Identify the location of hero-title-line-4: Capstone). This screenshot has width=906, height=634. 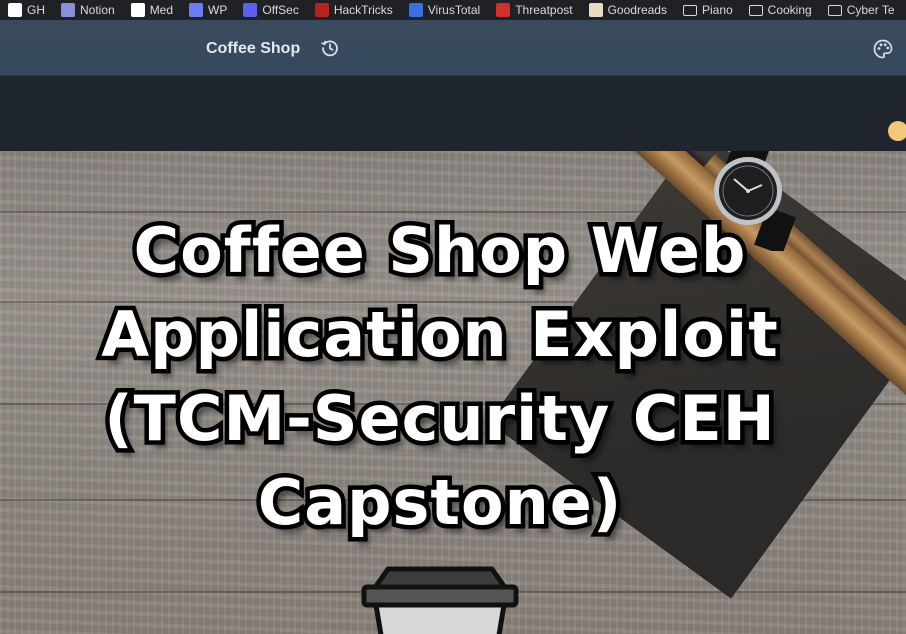
(439, 503).